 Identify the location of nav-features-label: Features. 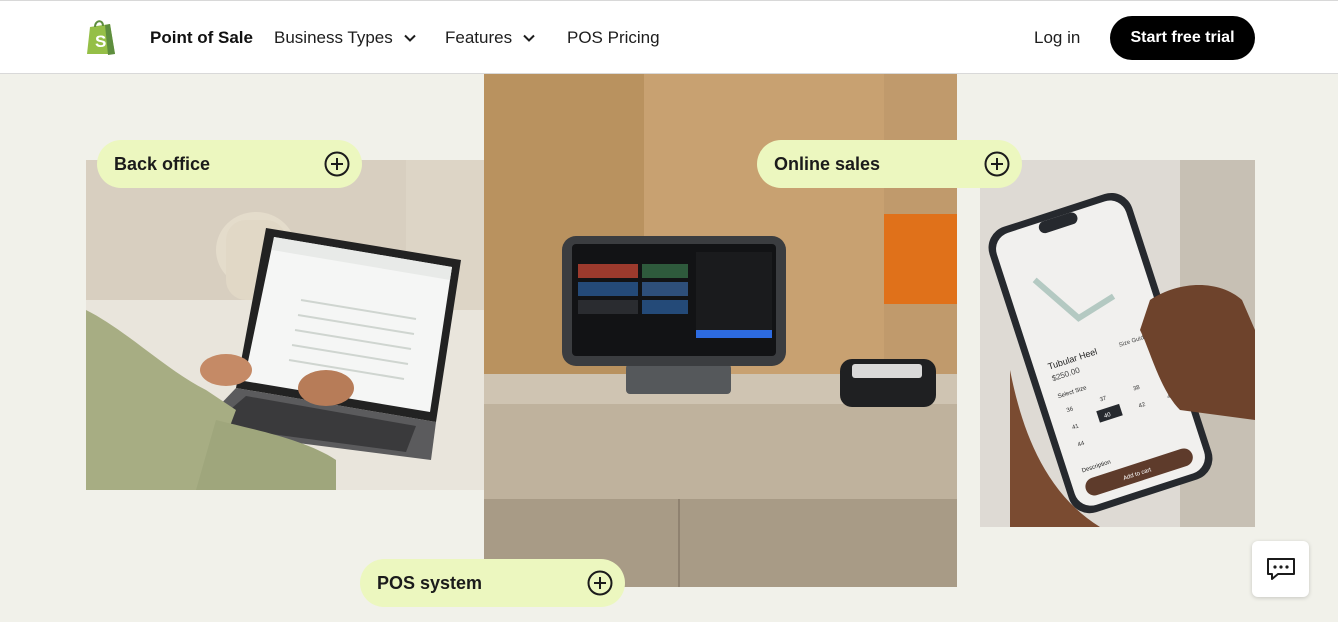
(479, 37).